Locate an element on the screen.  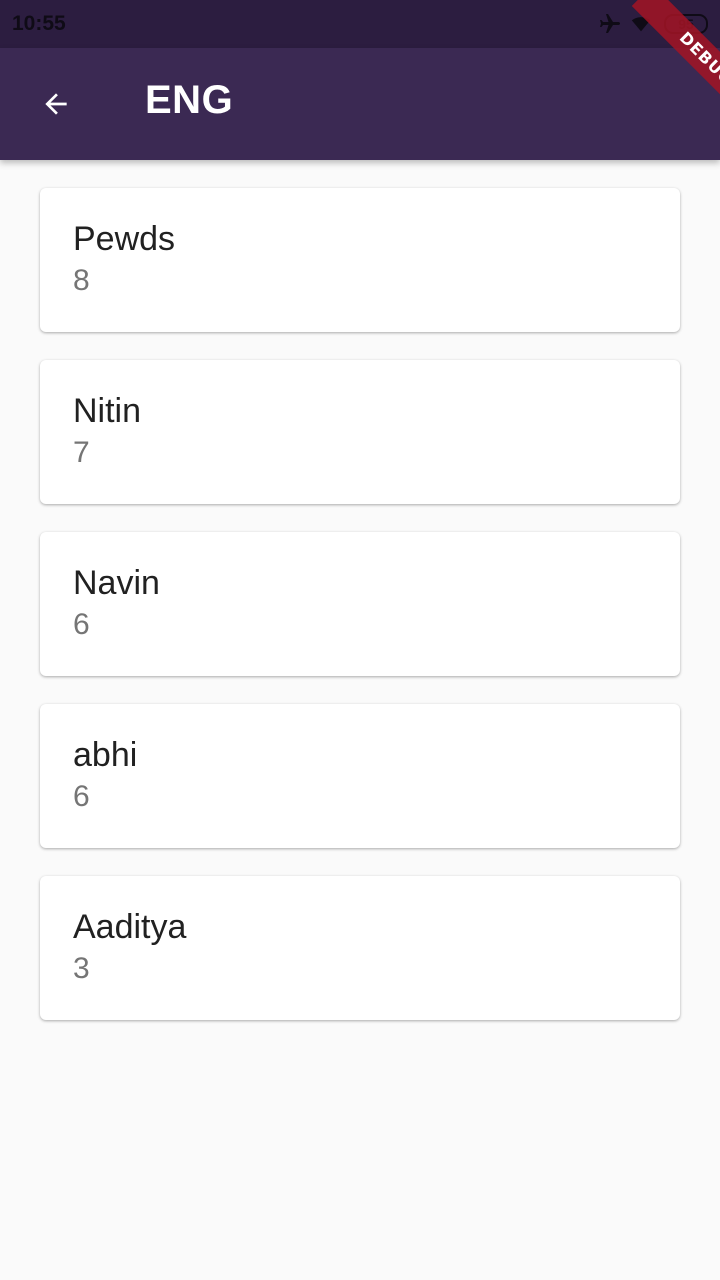
status-bar: 10:55 95 is located at coordinates (360, 24).